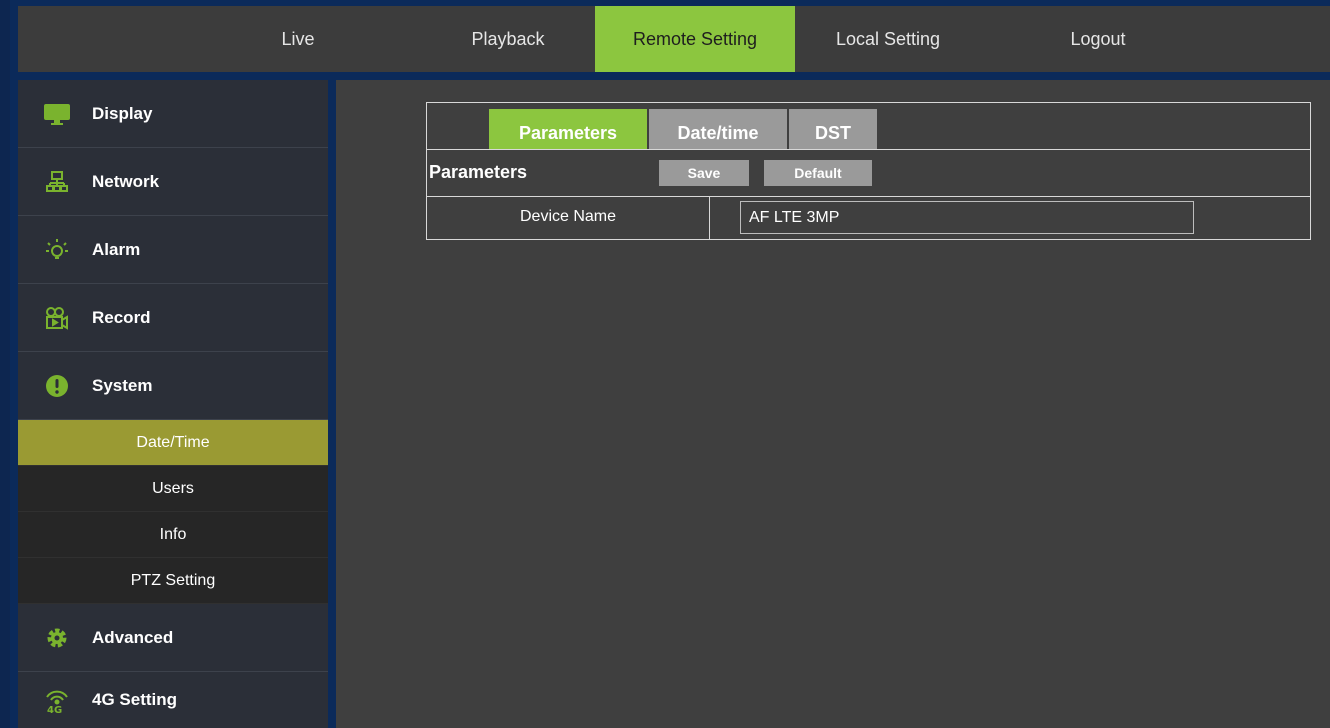 The width and height of the screenshot is (1330, 728). What do you see at coordinates (57, 250) in the screenshot?
I see `bulb-icon` at bounding box center [57, 250].